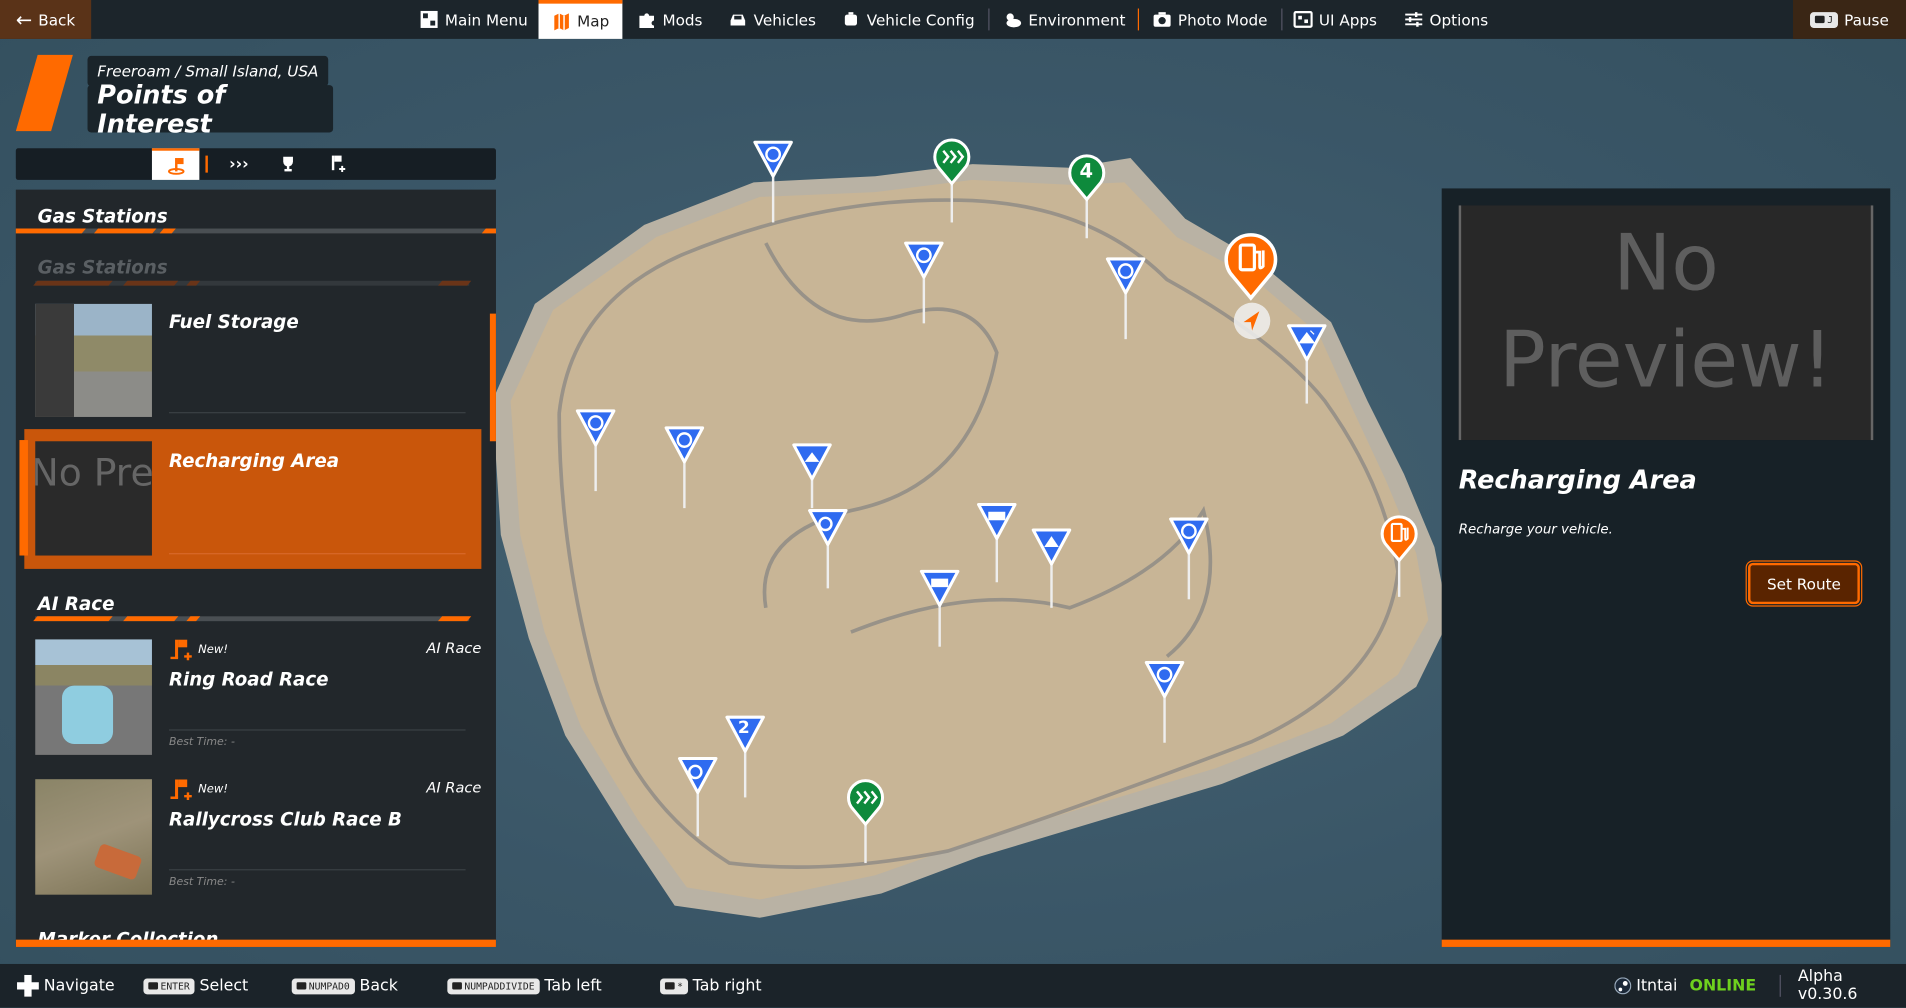 The width and height of the screenshot is (1906, 1008). What do you see at coordinates (210, 109) in the screenshot?
I see `page-title: Points of Interest` at bounding box center [210, 109].